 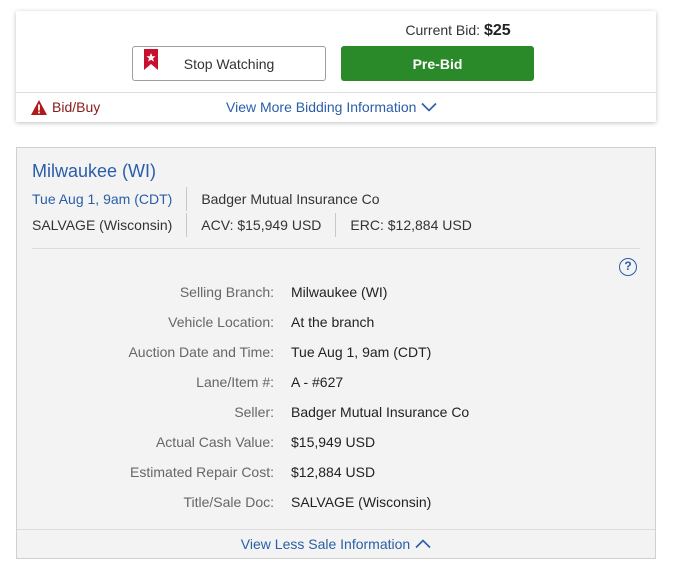 I want to click on title-doc-summary: SALVAGE (Wisconsin), so click(x=102, y=225).